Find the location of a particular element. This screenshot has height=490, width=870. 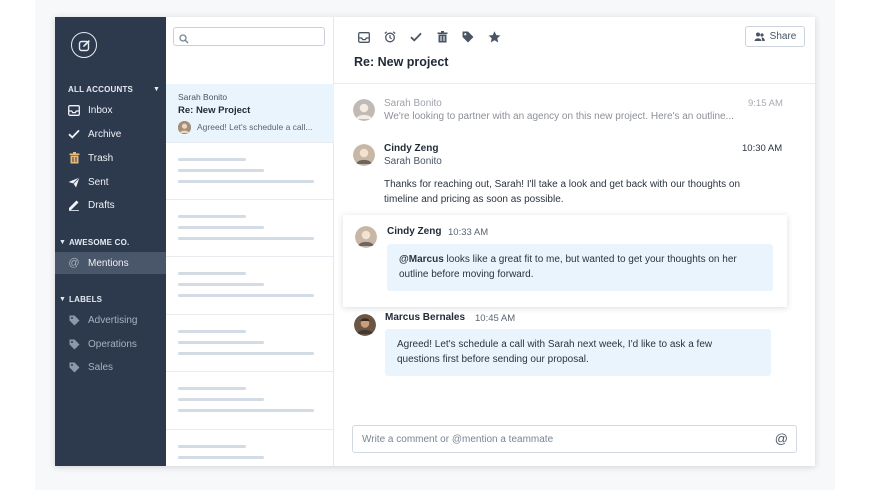

all-accounts-header: ALL ACCOUNTS ▼ is located at coordinates (110, 89).